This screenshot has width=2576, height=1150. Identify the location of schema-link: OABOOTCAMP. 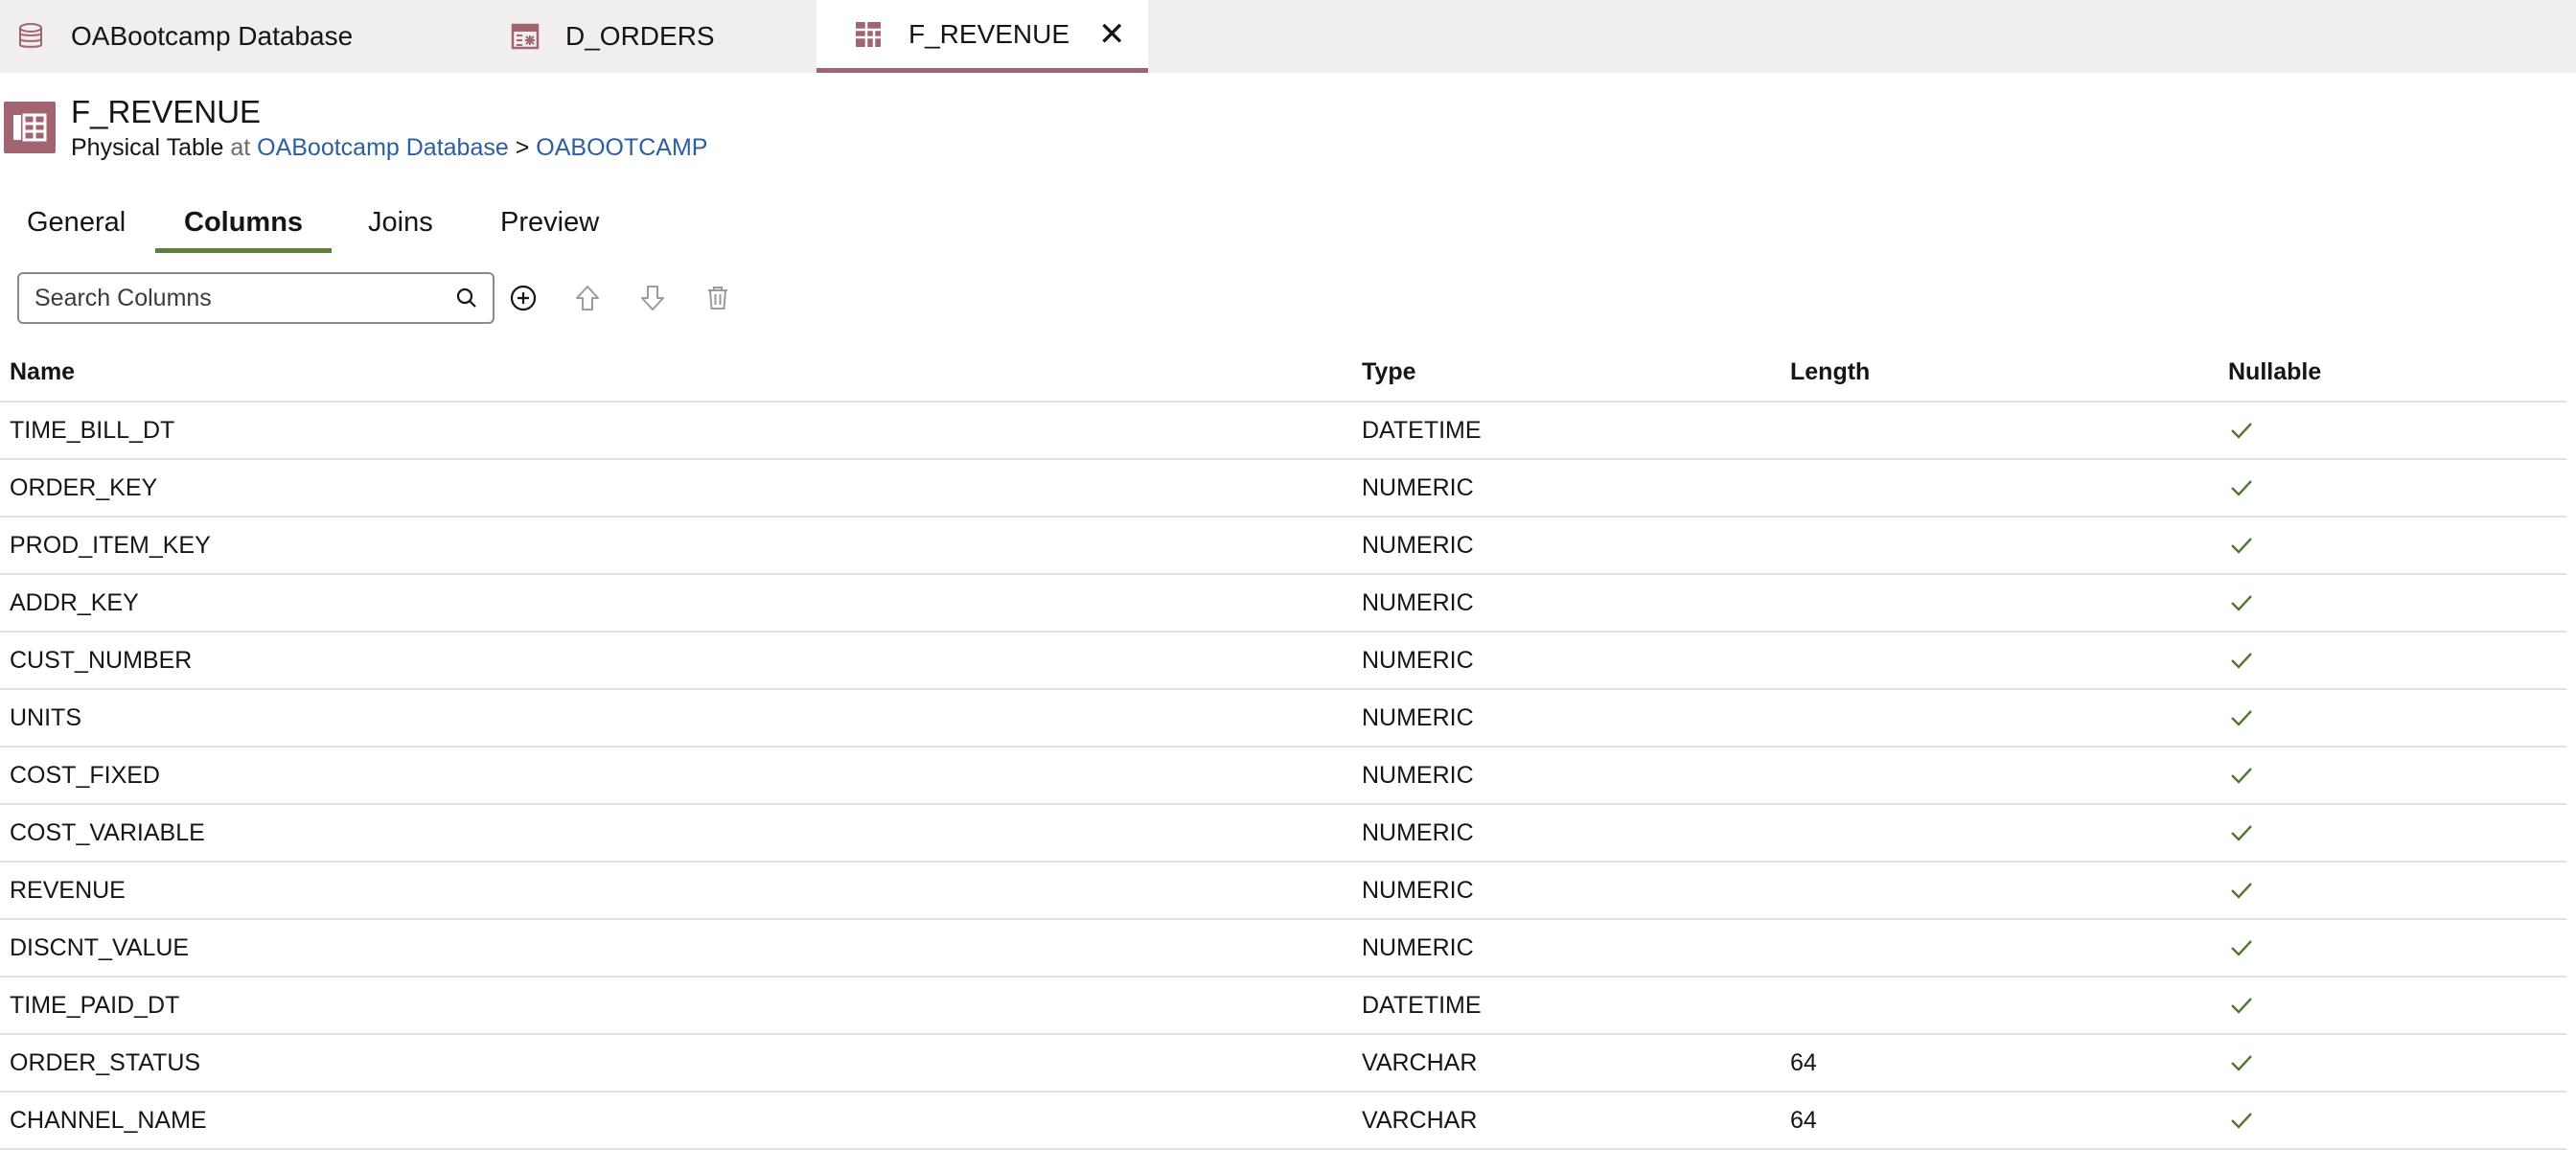
(621, 147).